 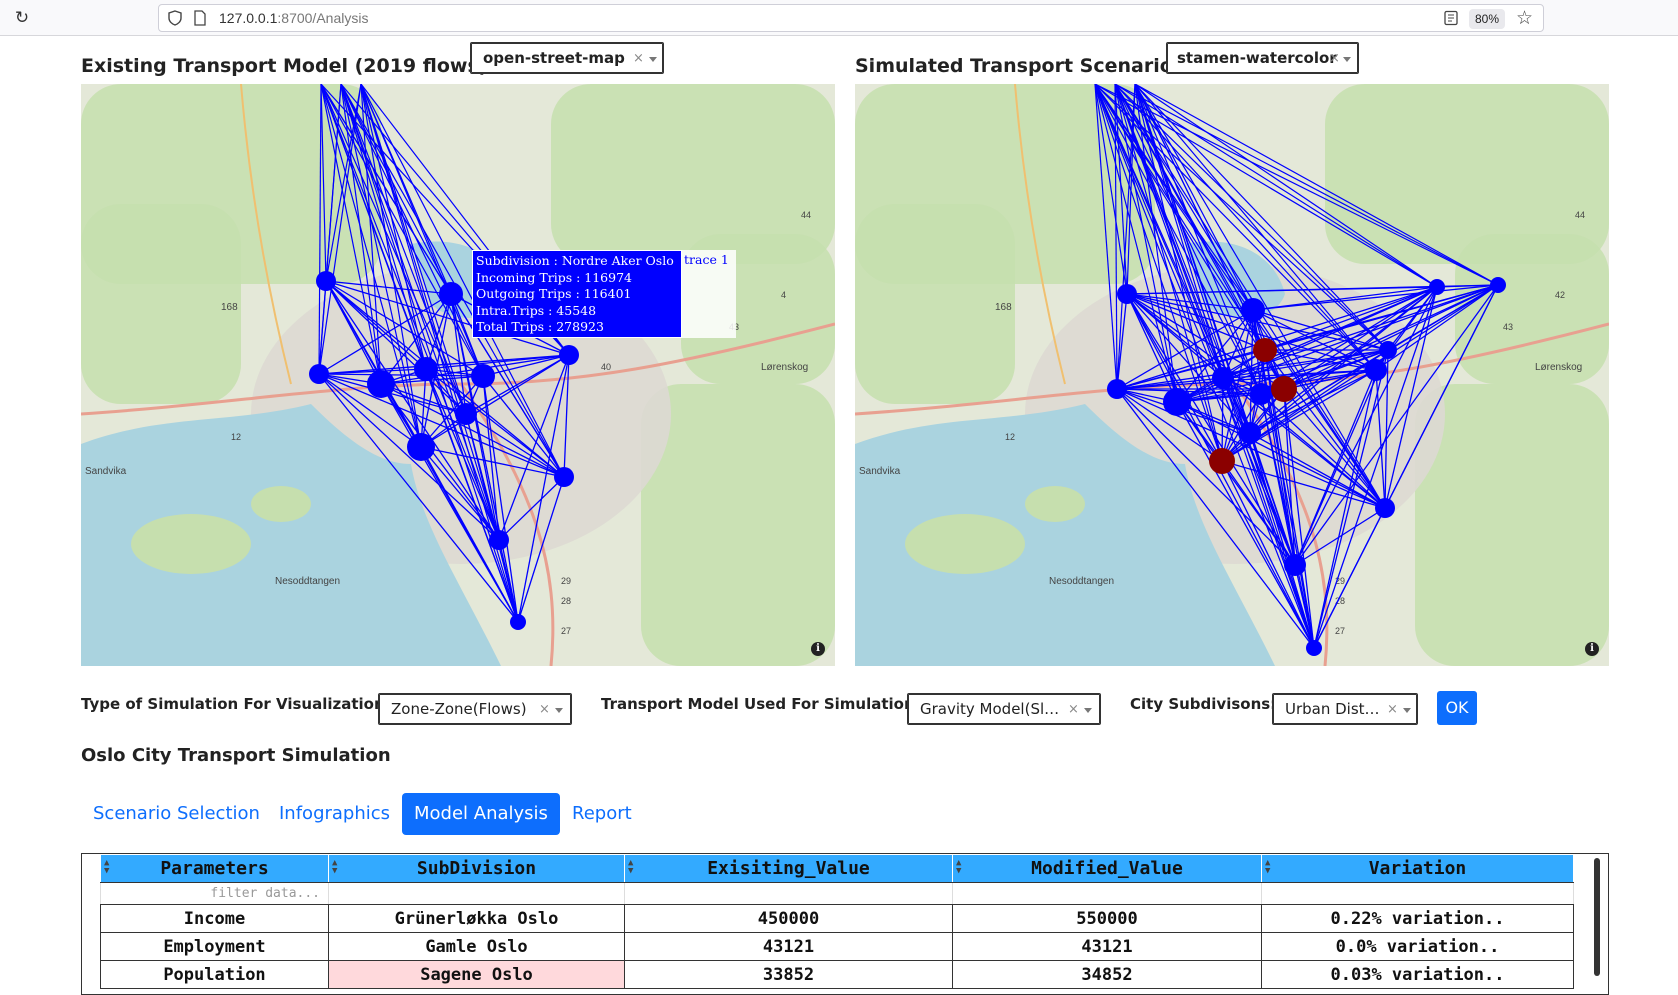 I want to click on sim-type-label: Type of Simulation For Visualization:, so click(x=236, y=704).